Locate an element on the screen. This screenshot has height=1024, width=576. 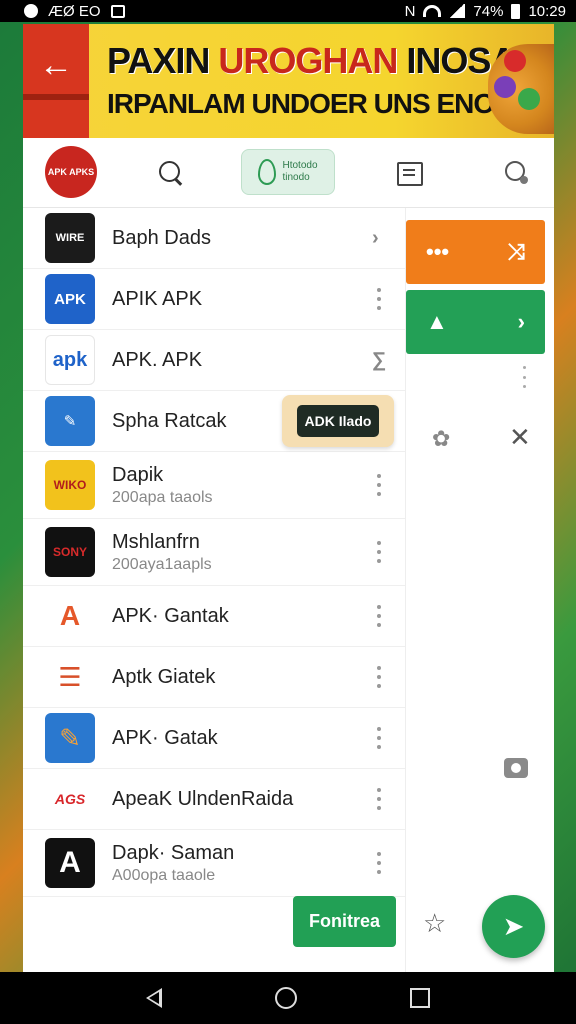
row-title: APIK APK is located at coordinates (157, 298).